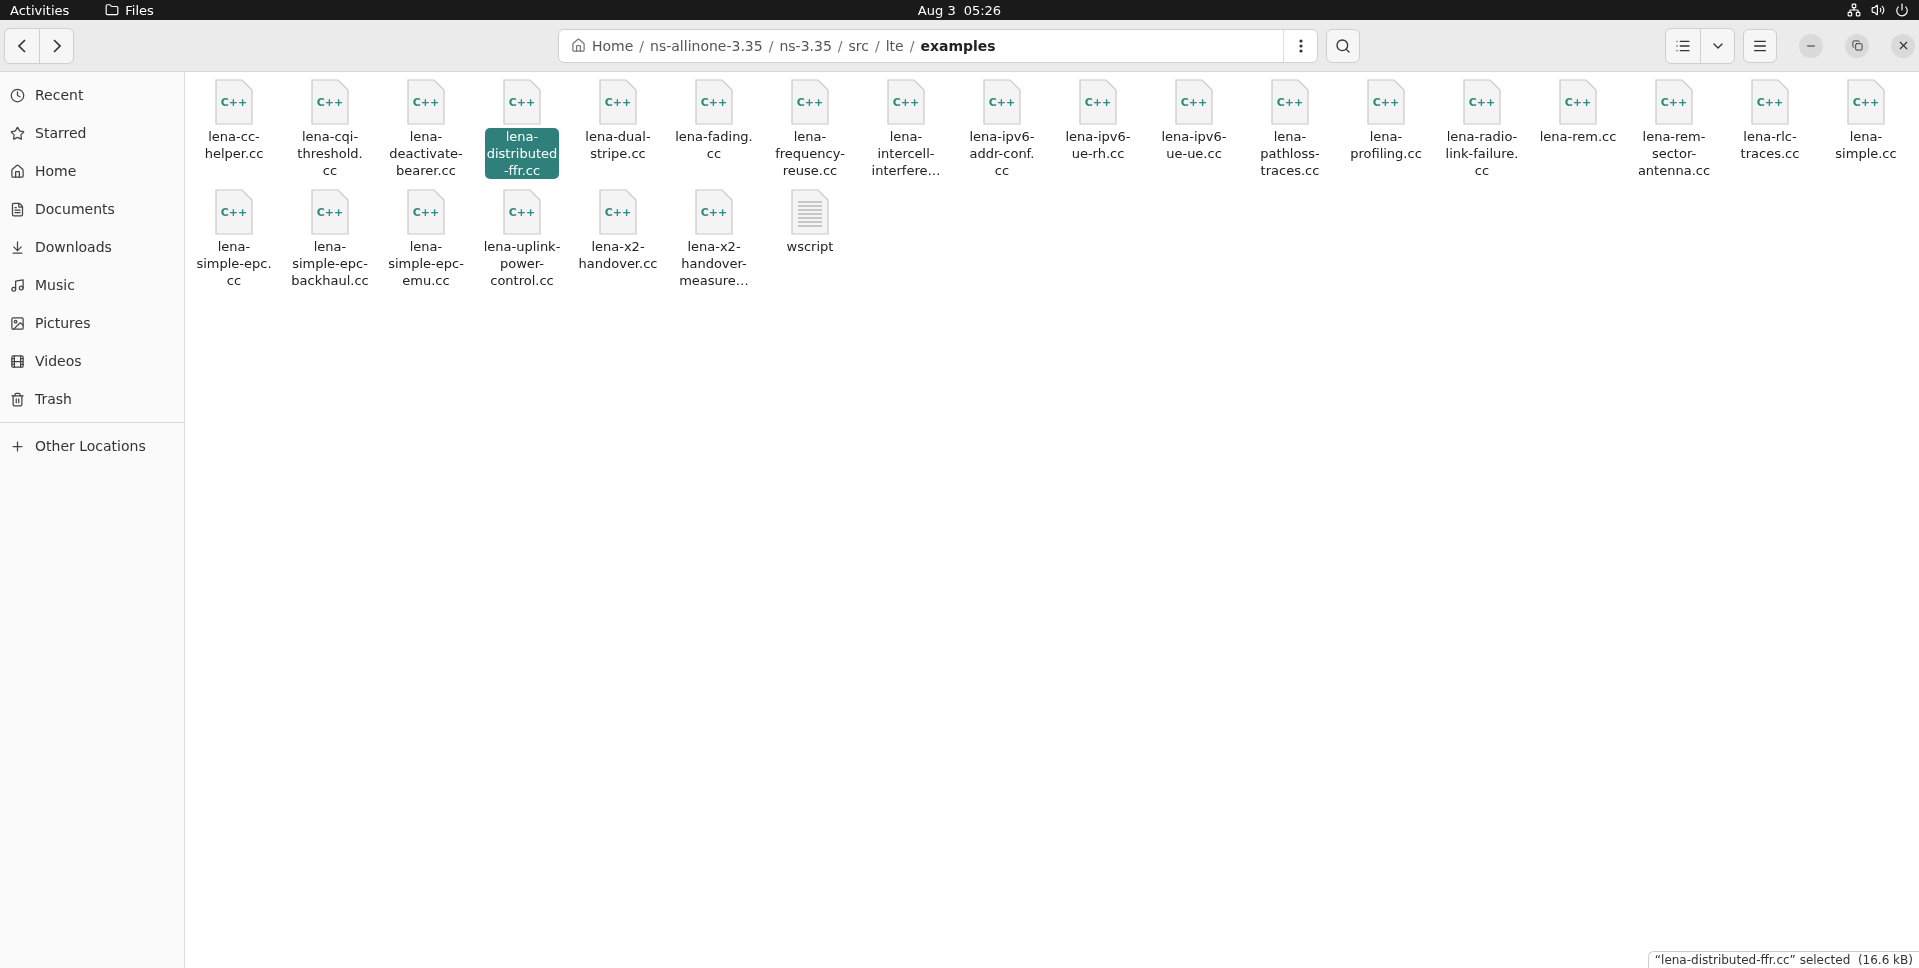 The image size is (1919, 968). What do you see at coordinates (858, 45) in the screenshot?
I see `path-segment: src` at bounding box center [858, 45].